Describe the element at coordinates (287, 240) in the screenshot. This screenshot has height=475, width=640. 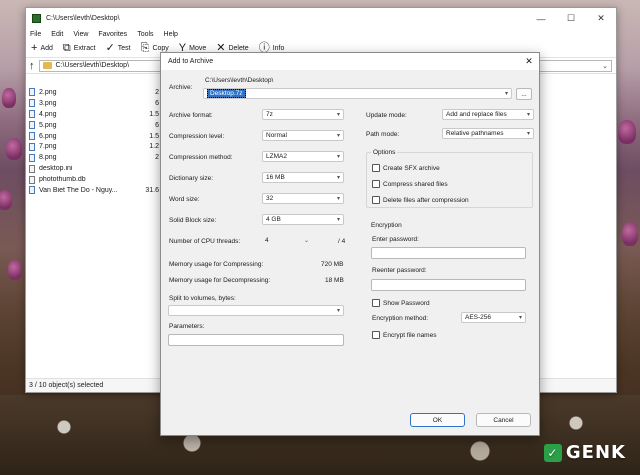
I see `cpu-threads-select: 4 ⌄` at that location.